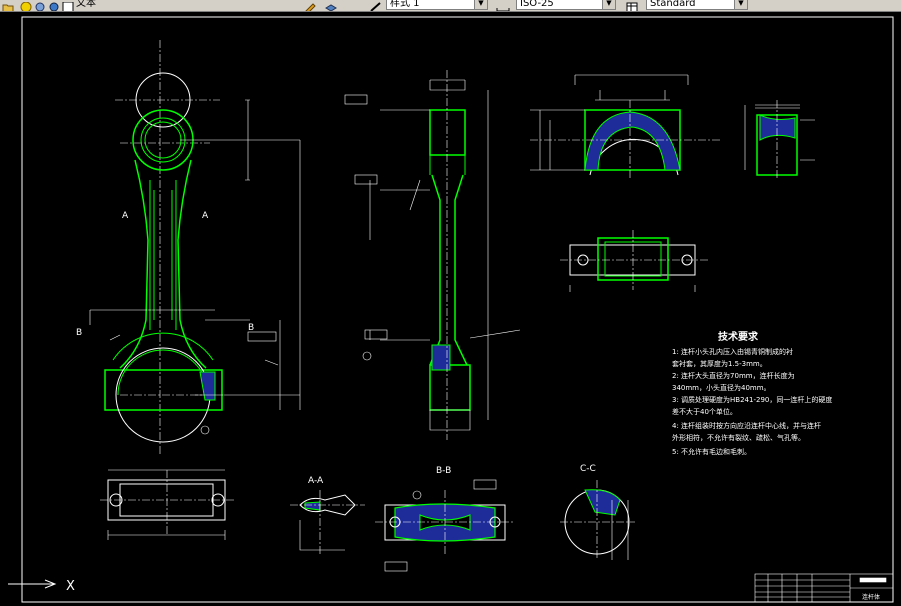 The width and height of the screenshot is (901, 606). I want to click on dimension-icon, so click(503, 5).